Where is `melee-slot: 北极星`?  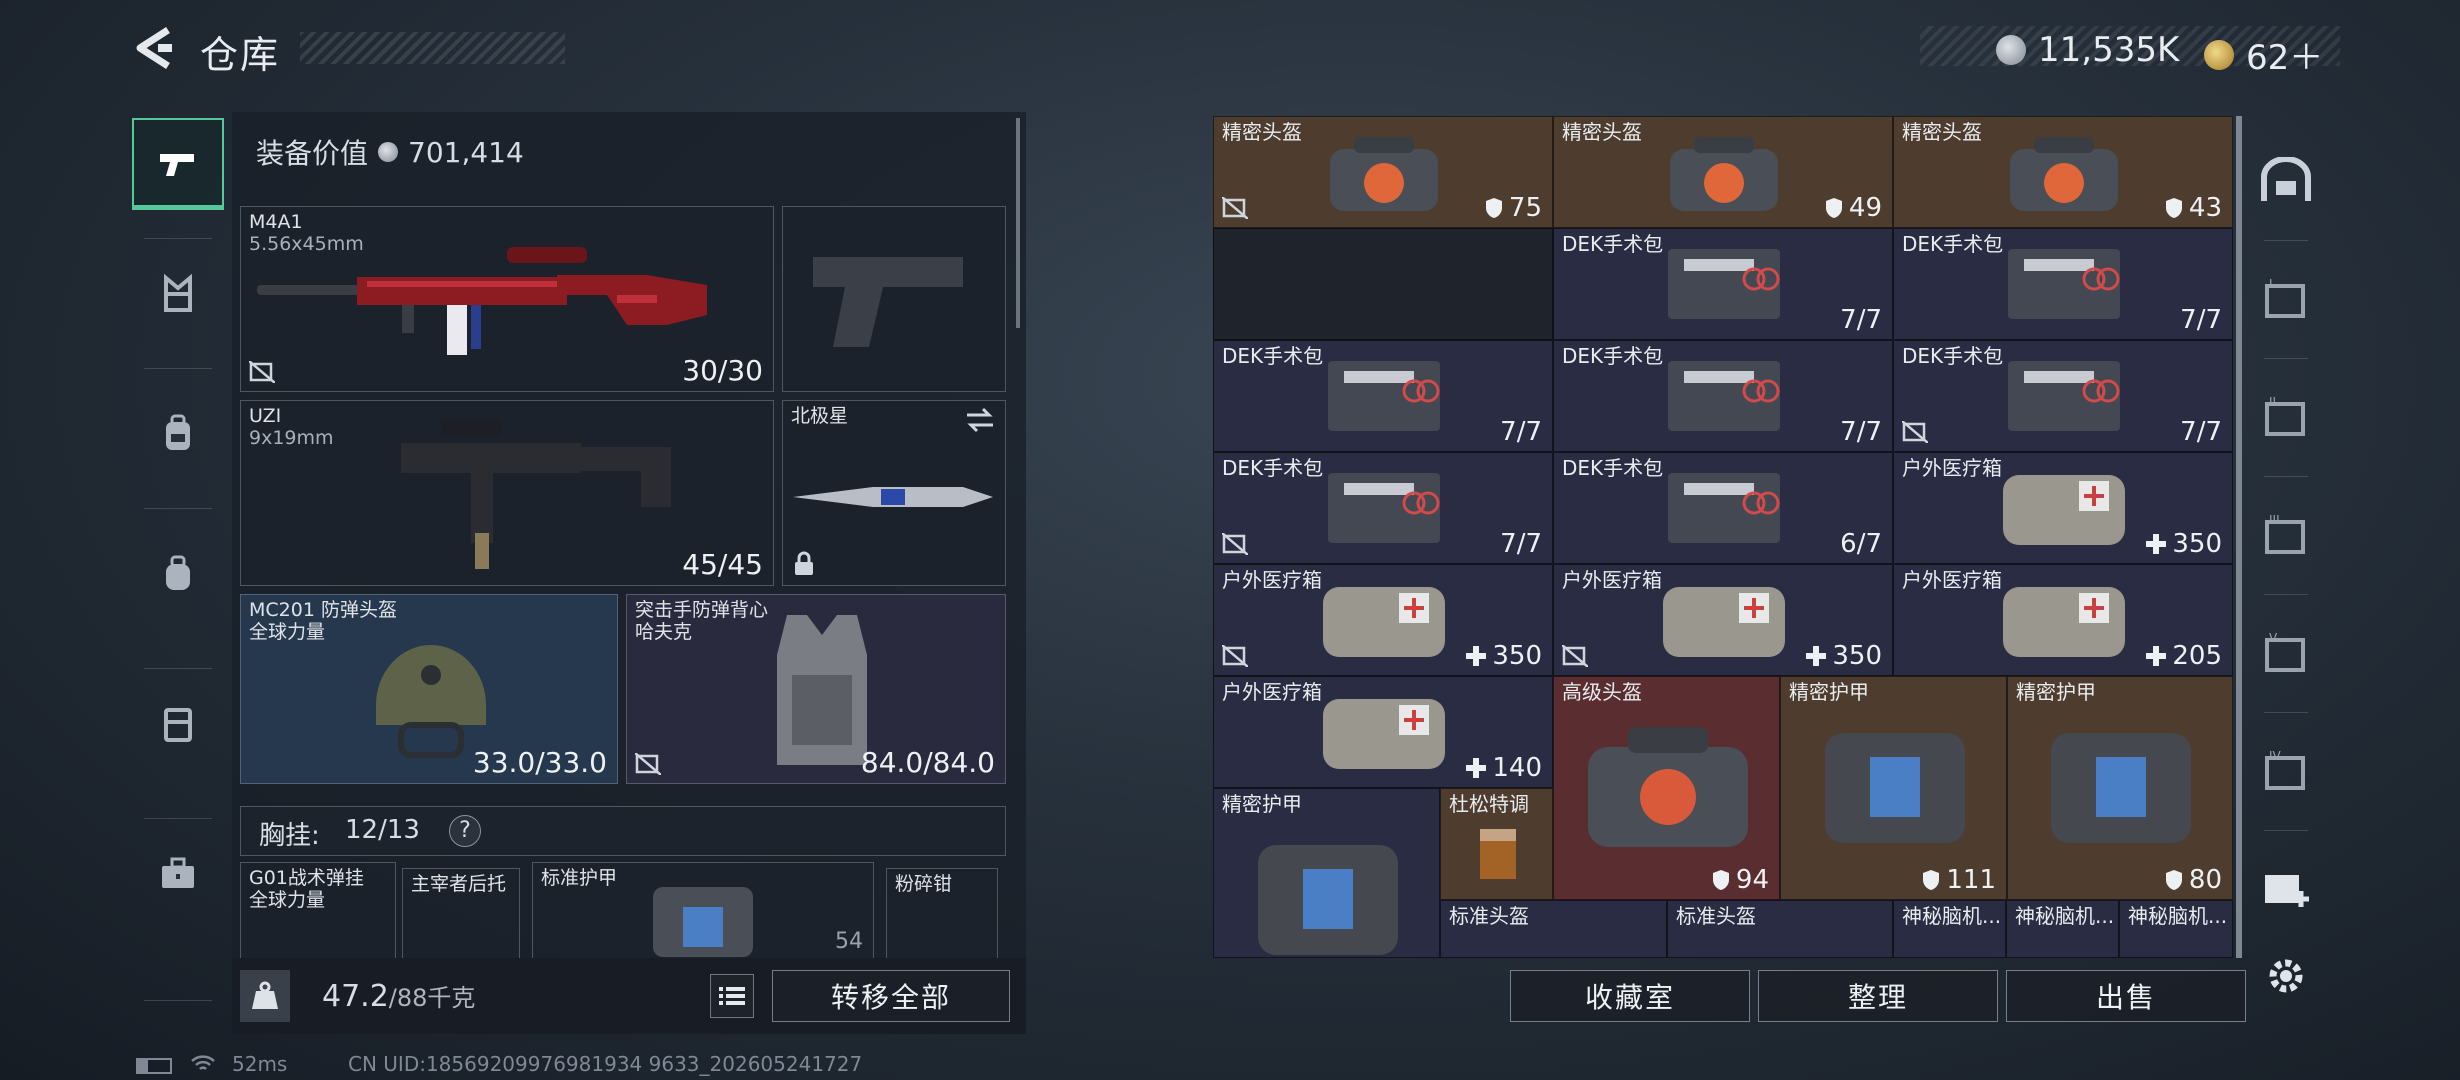 melee-slot: 北极星 is located at coordinates (894, 493).